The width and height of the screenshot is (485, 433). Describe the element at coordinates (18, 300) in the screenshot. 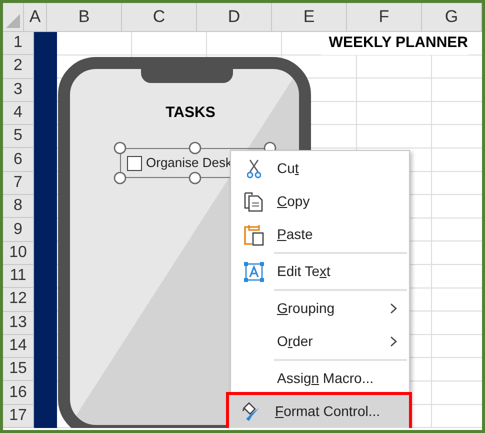

I see `row-header: 12` at that location.